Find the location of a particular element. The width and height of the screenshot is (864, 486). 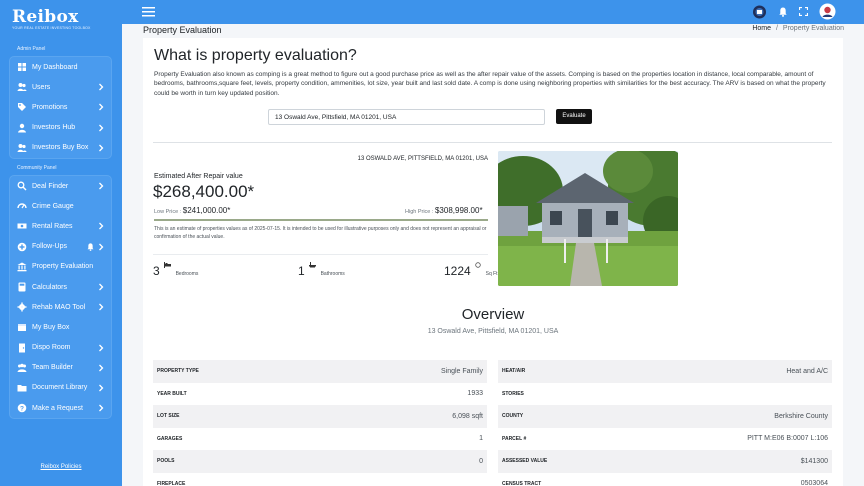

community-badge-icon is located at coordinates (759, 12).